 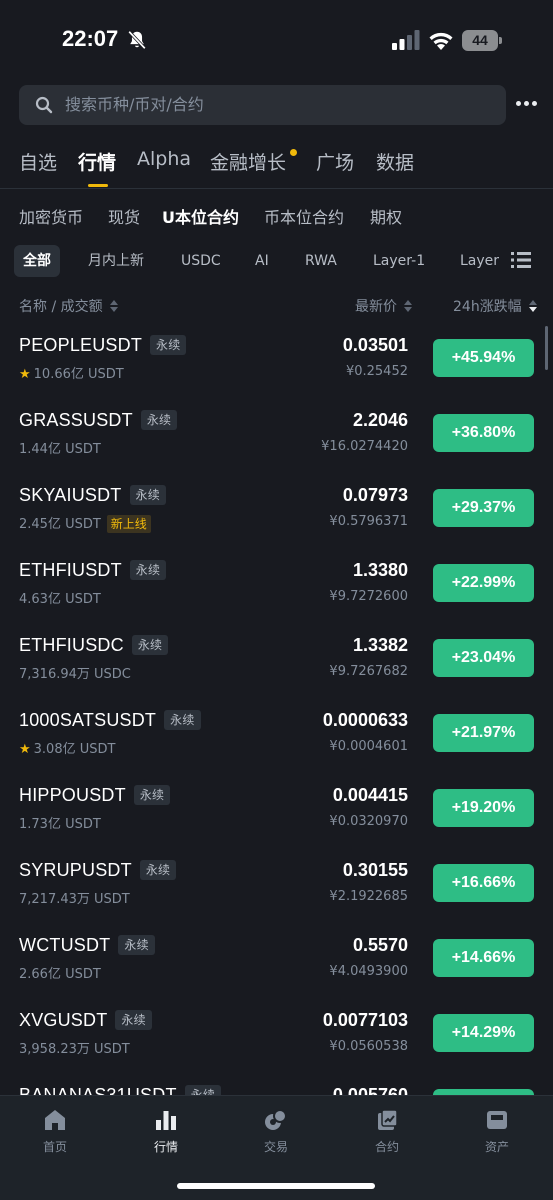 What do you see at coordinates (200, 216) in the screenshot?
I see `subtab-usdm-futures: U本位合约` at bounding box center [200, 216].